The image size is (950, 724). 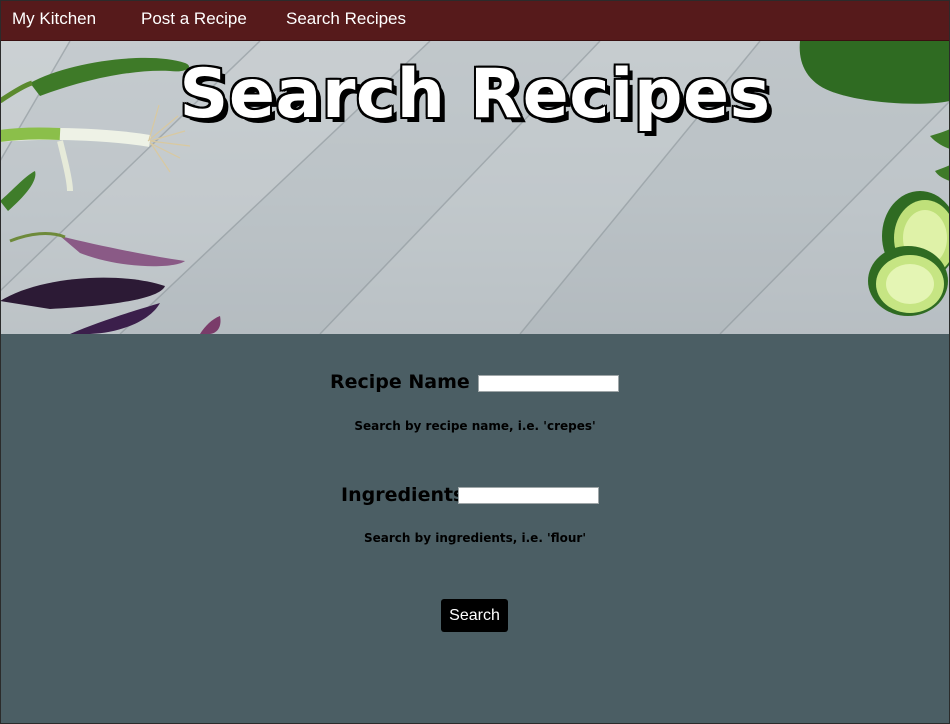 What do you see at coordinates (346, 20) in the screenshot?
I see `nav-search-recipes: Search Recipes` at bounding box center [346, 20].